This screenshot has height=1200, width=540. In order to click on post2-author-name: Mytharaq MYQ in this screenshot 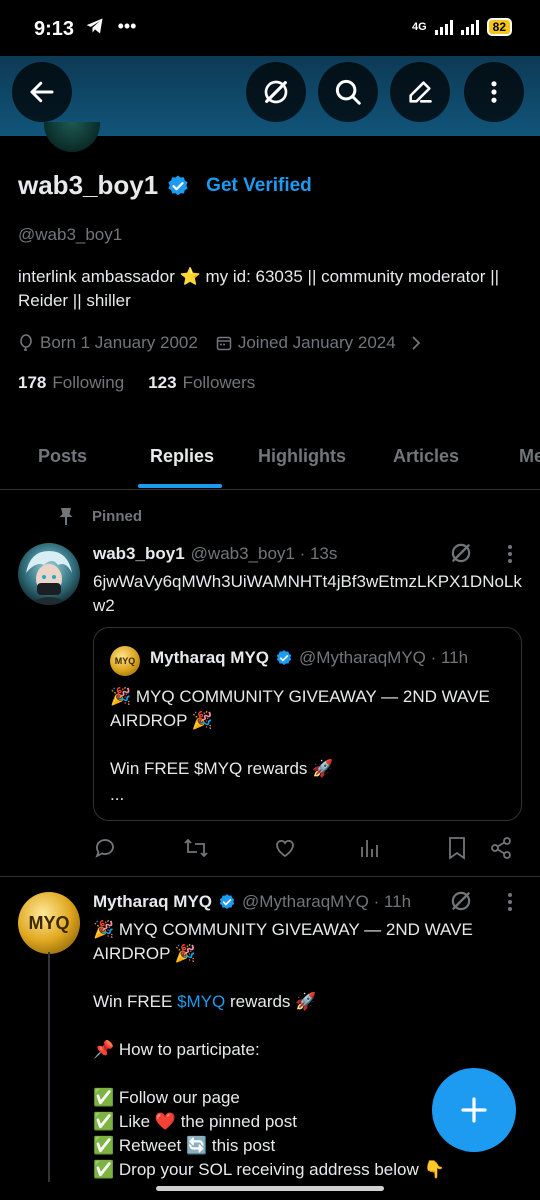, I will do `click(152, 902)`.